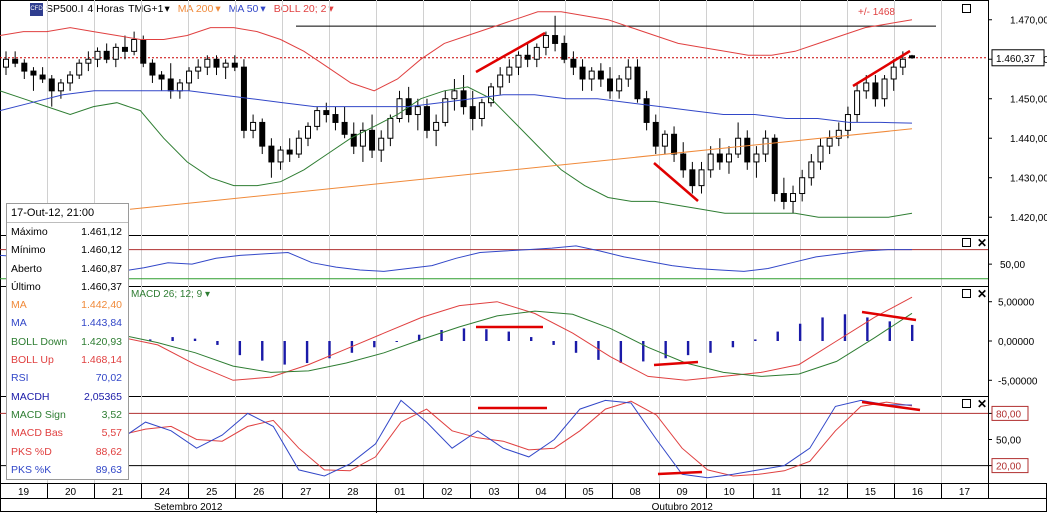  Describe the element at coordinates (541, 492) in the screenshot. I see `x-tick-label: 04` at that location.